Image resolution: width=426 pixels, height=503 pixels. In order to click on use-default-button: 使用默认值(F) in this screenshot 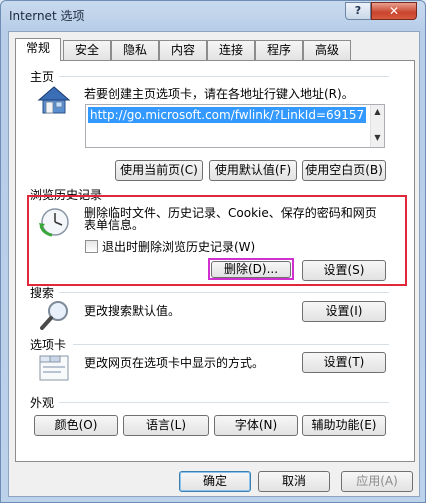, I will do `click(253, 170)`.